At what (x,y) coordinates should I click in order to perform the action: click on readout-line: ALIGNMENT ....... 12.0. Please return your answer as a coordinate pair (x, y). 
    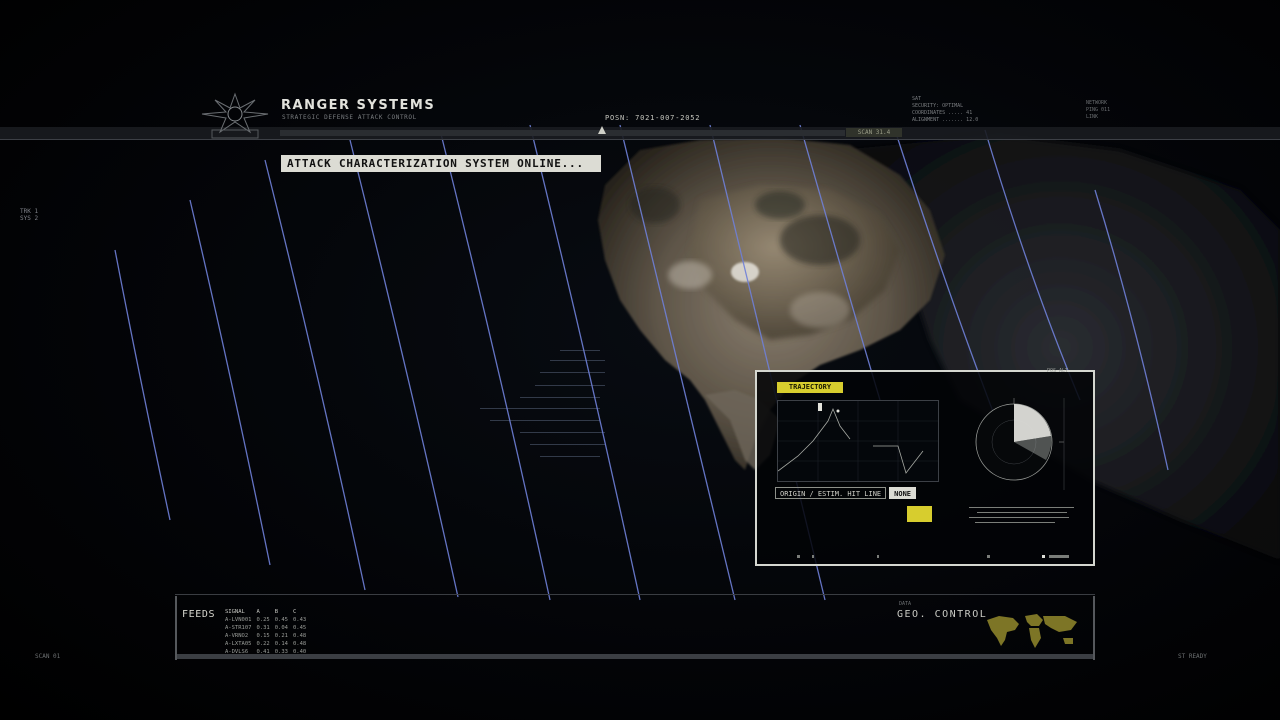
    Looking at the image, I should click on (945, 120).